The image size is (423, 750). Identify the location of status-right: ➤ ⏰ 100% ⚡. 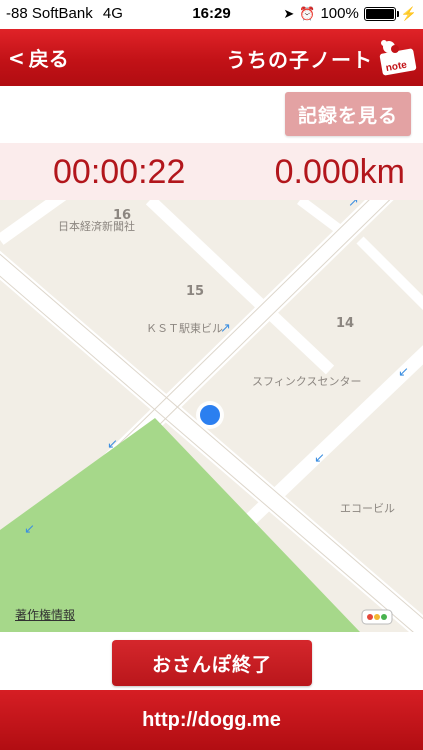
(350, 13).